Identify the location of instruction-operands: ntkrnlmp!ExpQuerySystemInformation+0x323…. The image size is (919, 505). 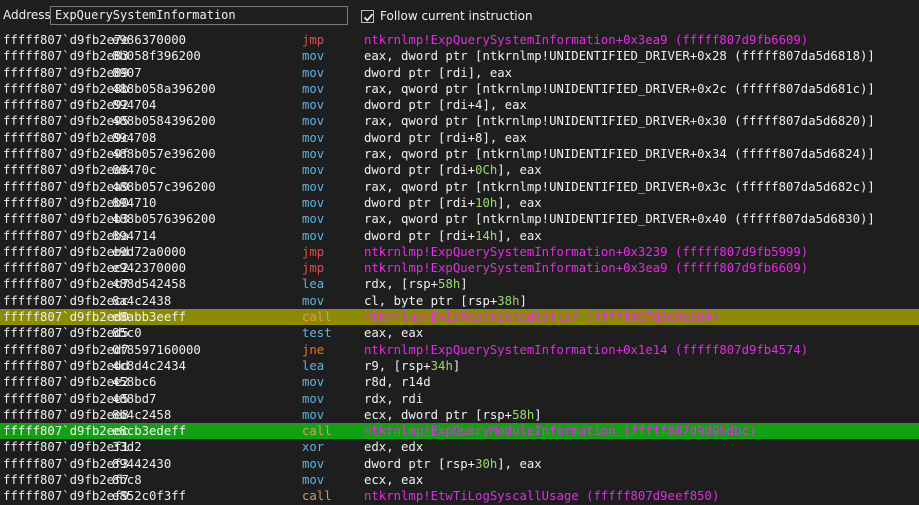
(586, 252).